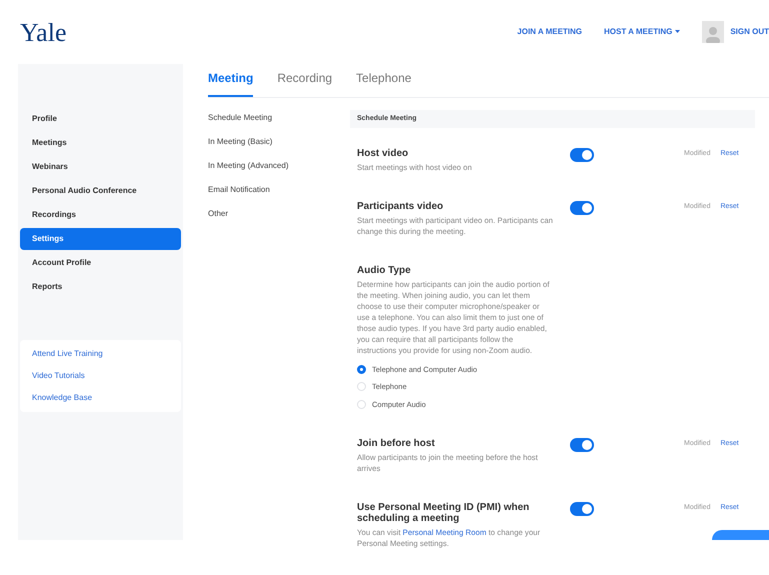 Image resolution: width=769 pixels, height=575 pixels. I want to click on help-link: Video Tutorials, so click(100, 376).